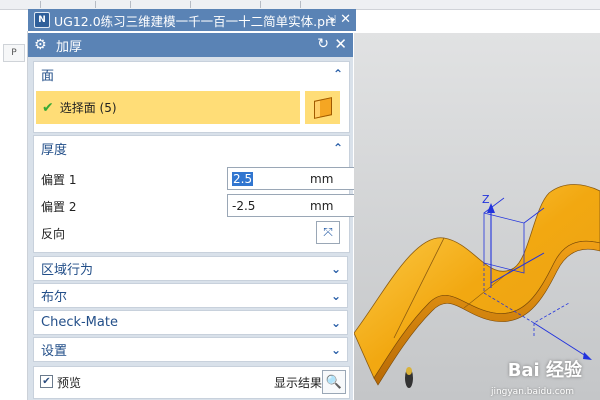 The image size is (600, 400). Describe the element at coordinates (59, 180) in the screenshot. I see `offset1-label: 偏置 1` at that location.